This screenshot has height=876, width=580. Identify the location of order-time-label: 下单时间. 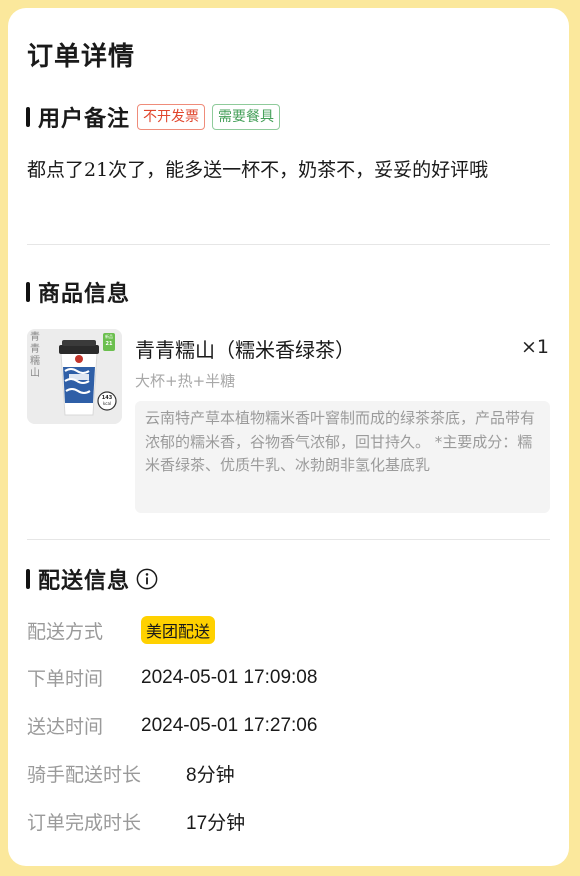
(65, 679).